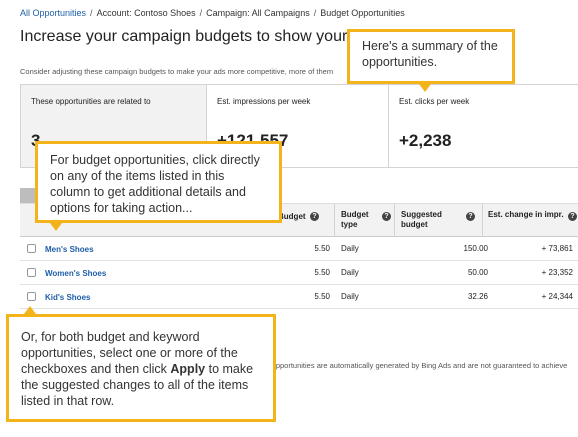 The width and height of the screenshot is (578, 437). I want to click on opportunity-link: Men's Shoes, so click(69, 249).